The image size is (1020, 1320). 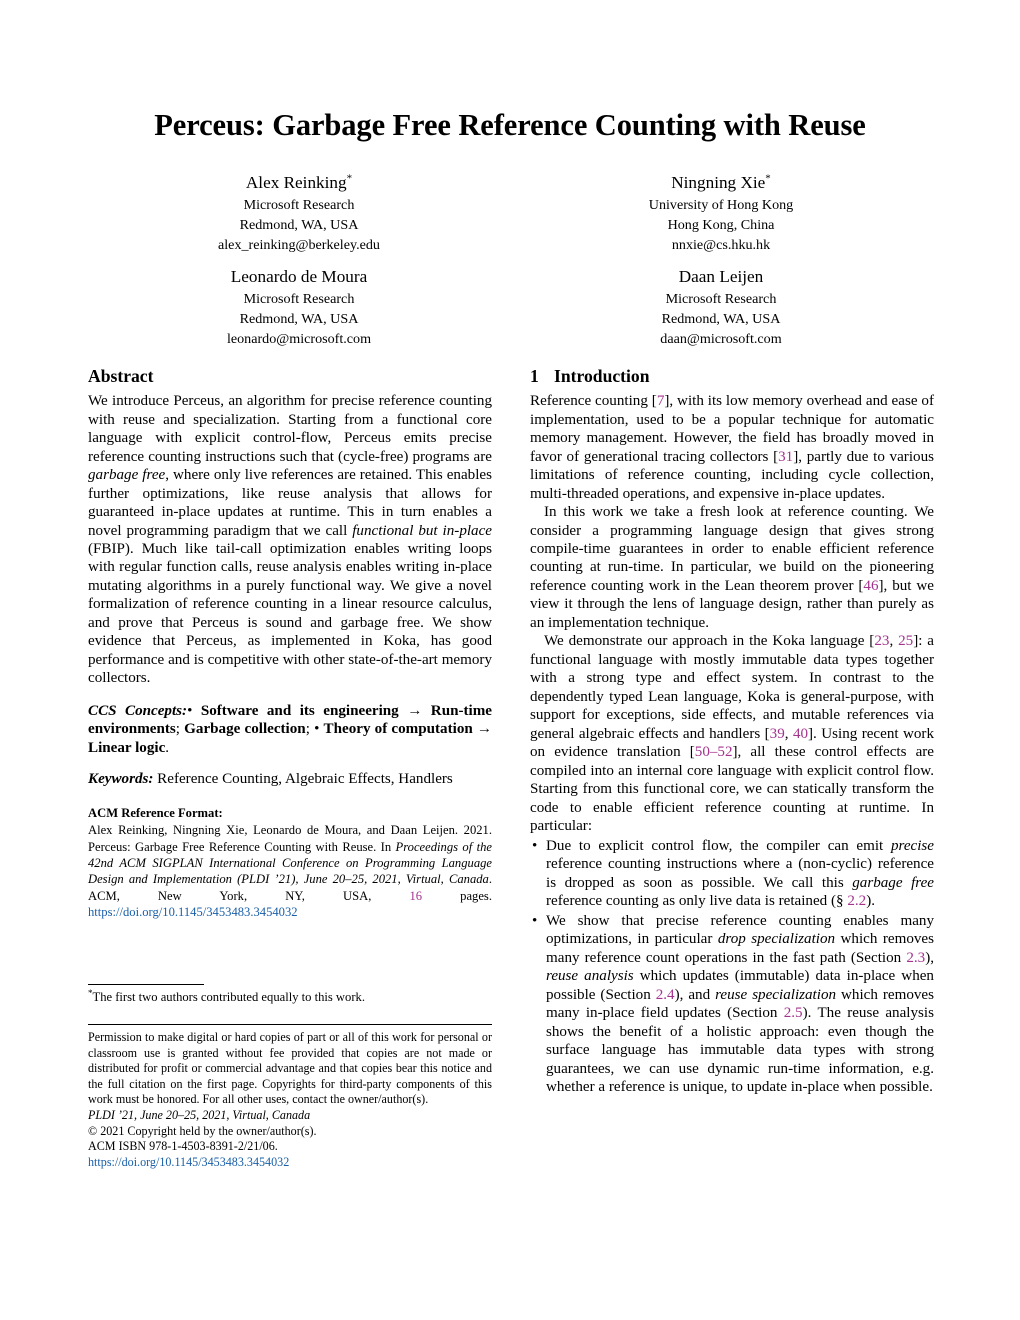 I want to click on ccs-end: ., so click(x=167, y=747).